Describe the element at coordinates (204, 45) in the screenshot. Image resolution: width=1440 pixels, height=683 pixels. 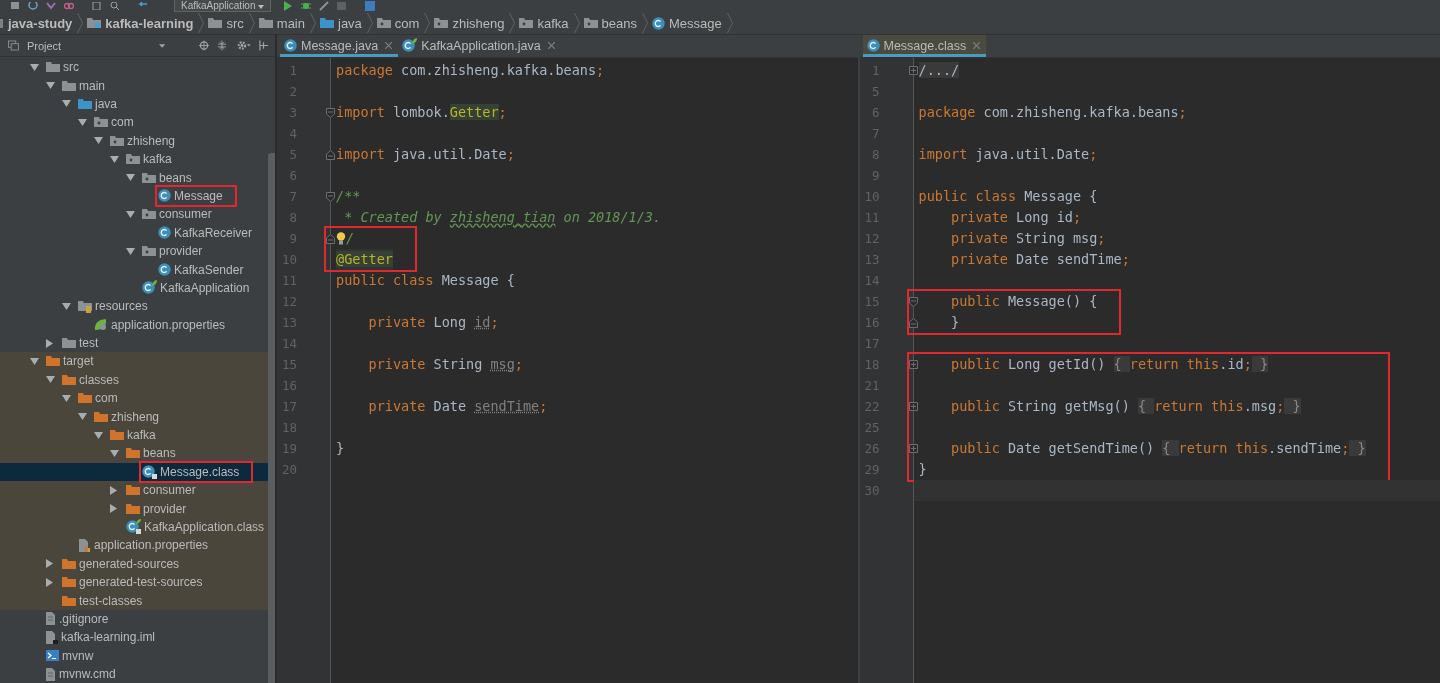
I see `crosshair-icon` at that location.